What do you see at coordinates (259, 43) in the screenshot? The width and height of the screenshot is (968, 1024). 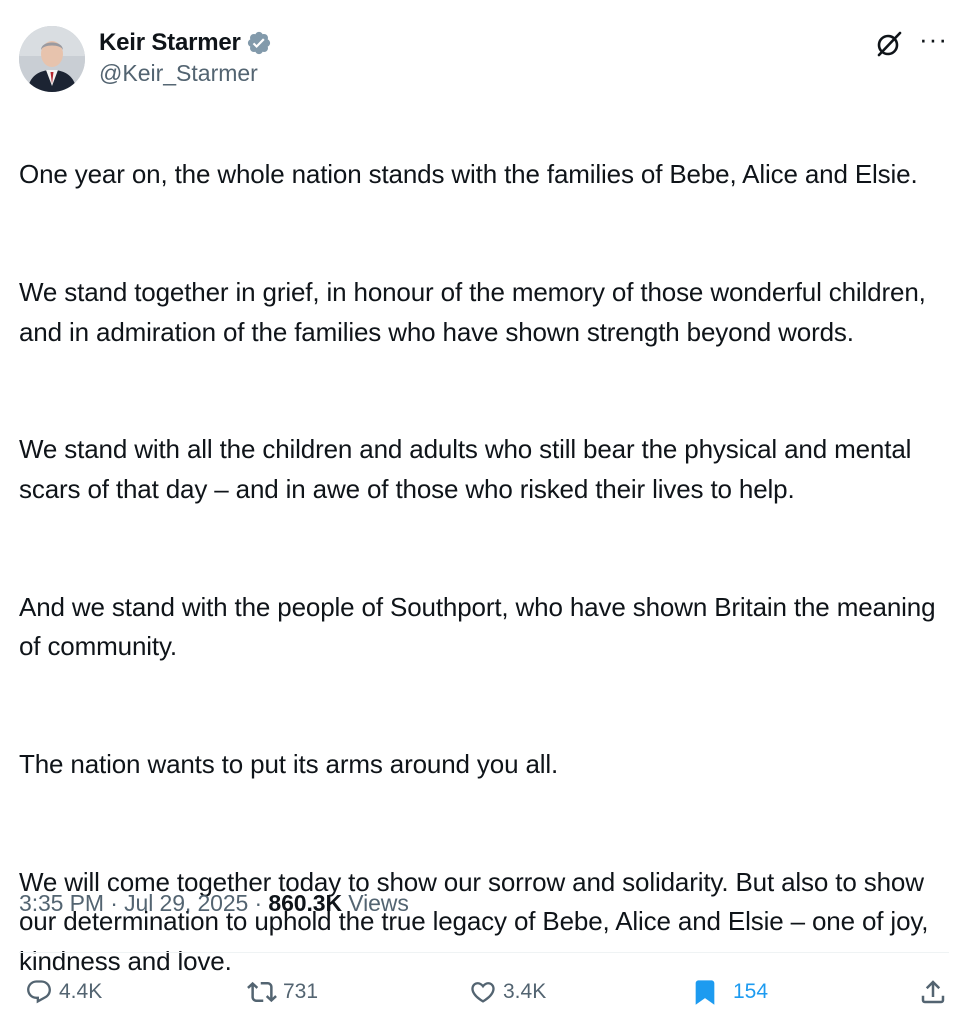 I see `verified-icon` at bounding box center [259, 43].